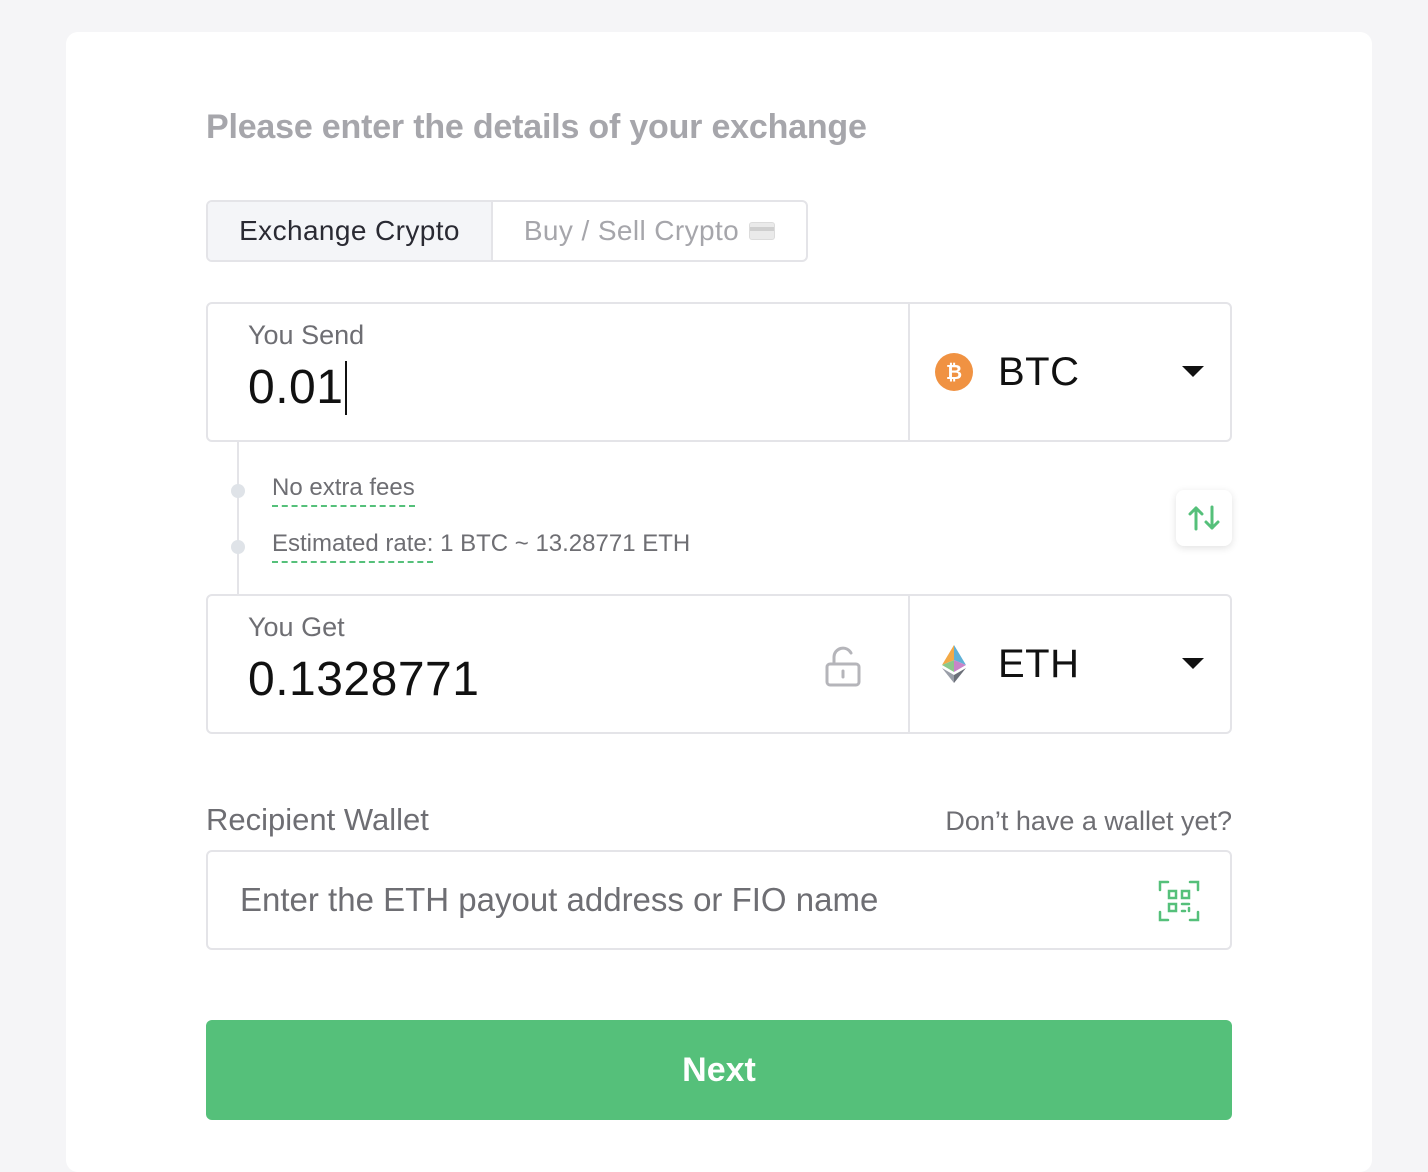  I want to click on get-label: You Get, so click(296, 627).